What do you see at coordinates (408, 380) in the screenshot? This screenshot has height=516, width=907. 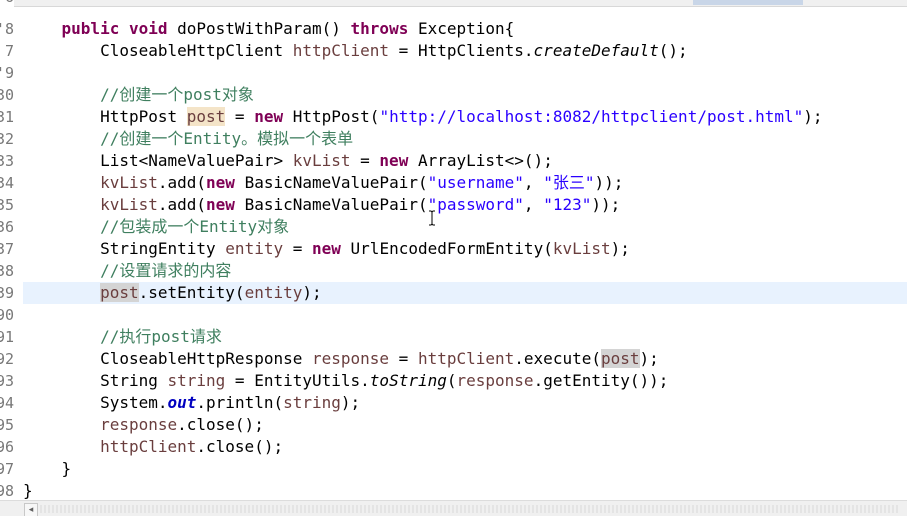 I see `static-method: toString` at bounding box center [408, 380].